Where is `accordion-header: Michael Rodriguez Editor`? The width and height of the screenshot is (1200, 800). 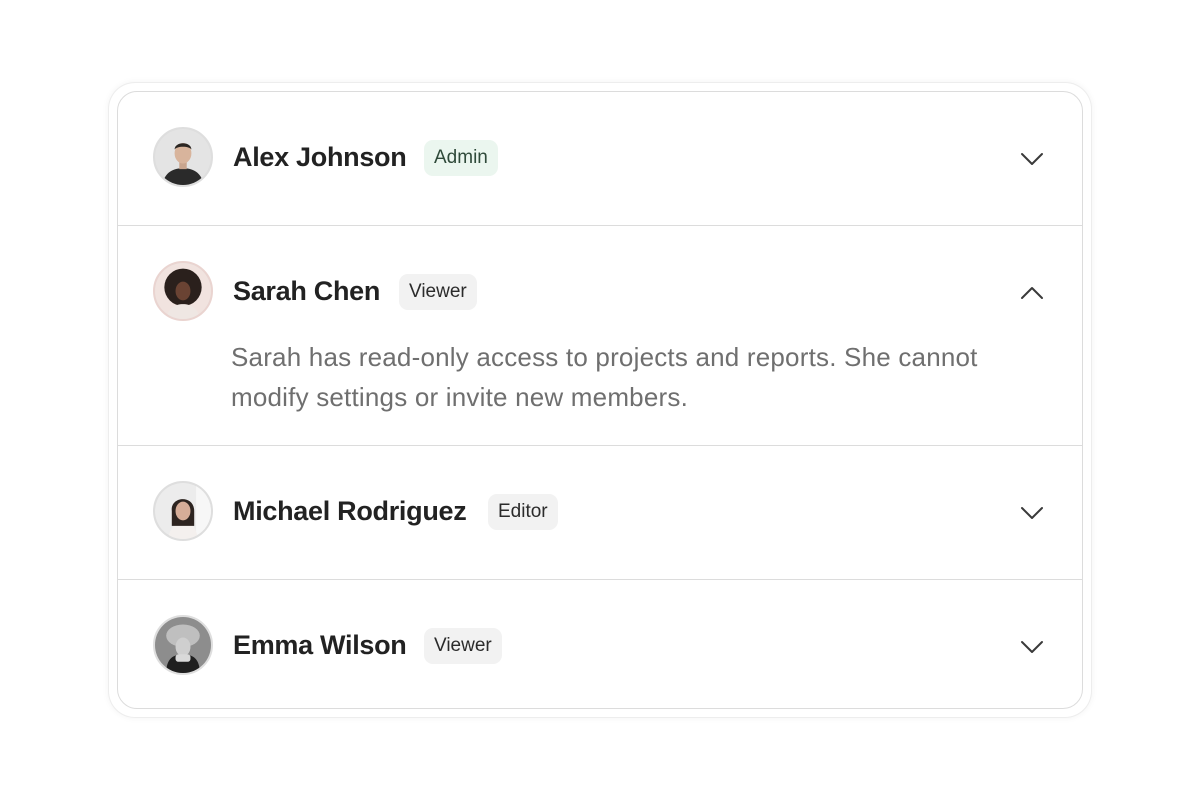 accordion-header: Michael Rodriguez Editor is located at coordinates (600, 512).